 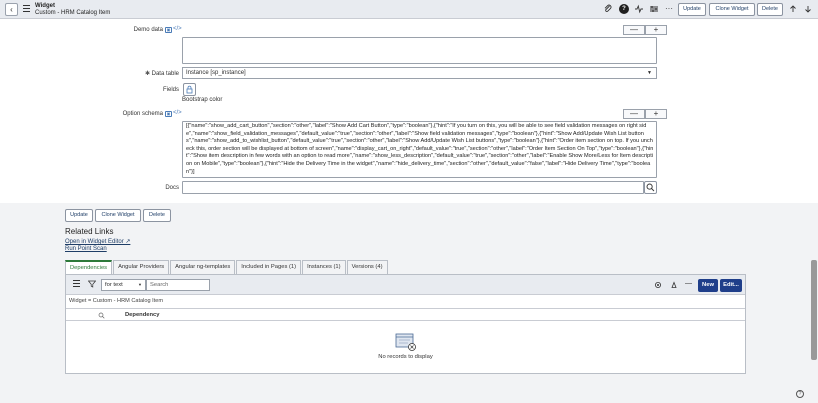 What do you see at coordinates (89, 267) in the screenshot?
I see `tab-dependencies: Dependencies` at bounding box center [89, 267].